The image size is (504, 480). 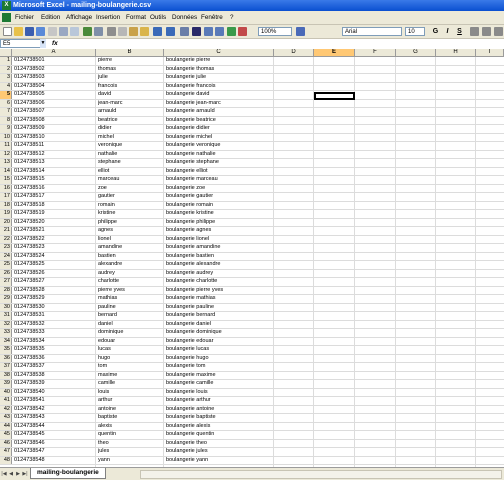 What do you see at coordinates (372, 31) in the screenshot?
I see `font-name-select: Arial` at bounding box center [372, 31].